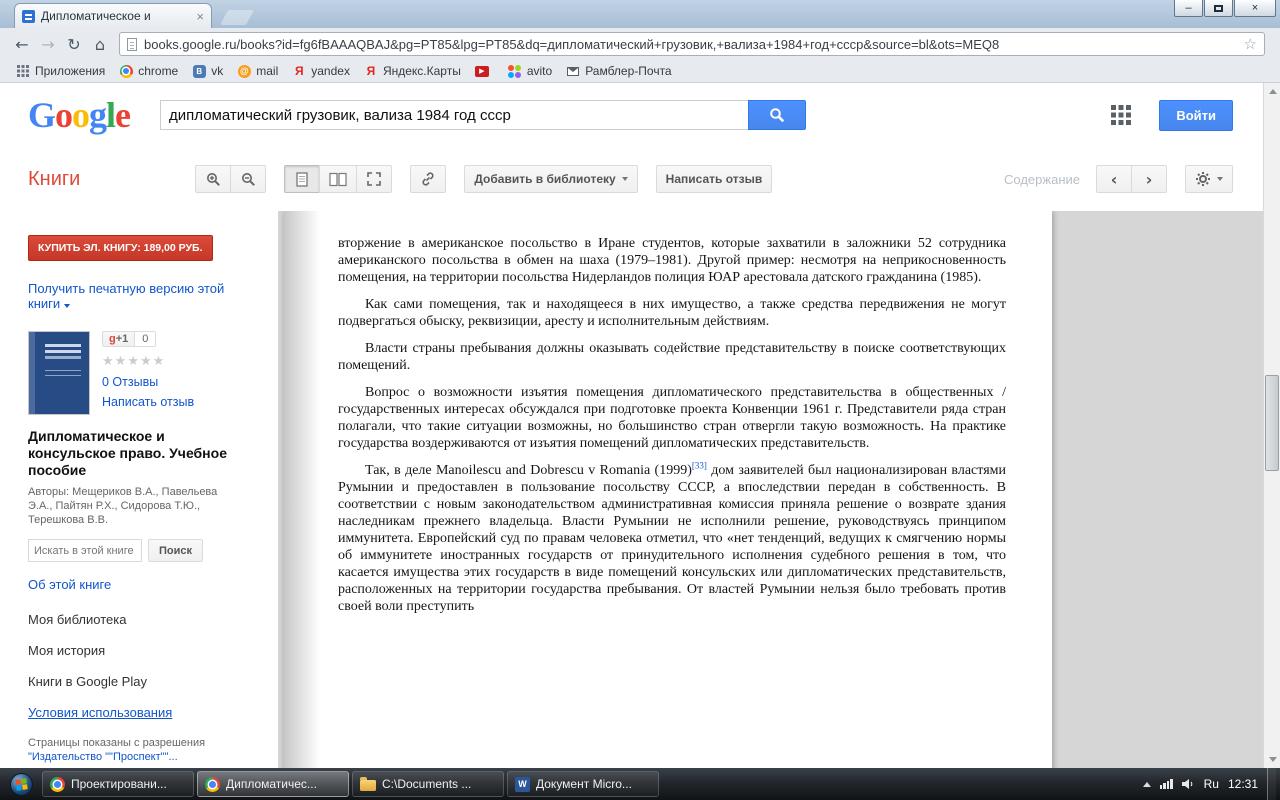 Image resolution: width=1280 pixels, height=800 pixels. What do you see at coordinates (1146, 784) in the screenshot?
I see `show-hidden-icons-button` at bounding box center [1146, 784].